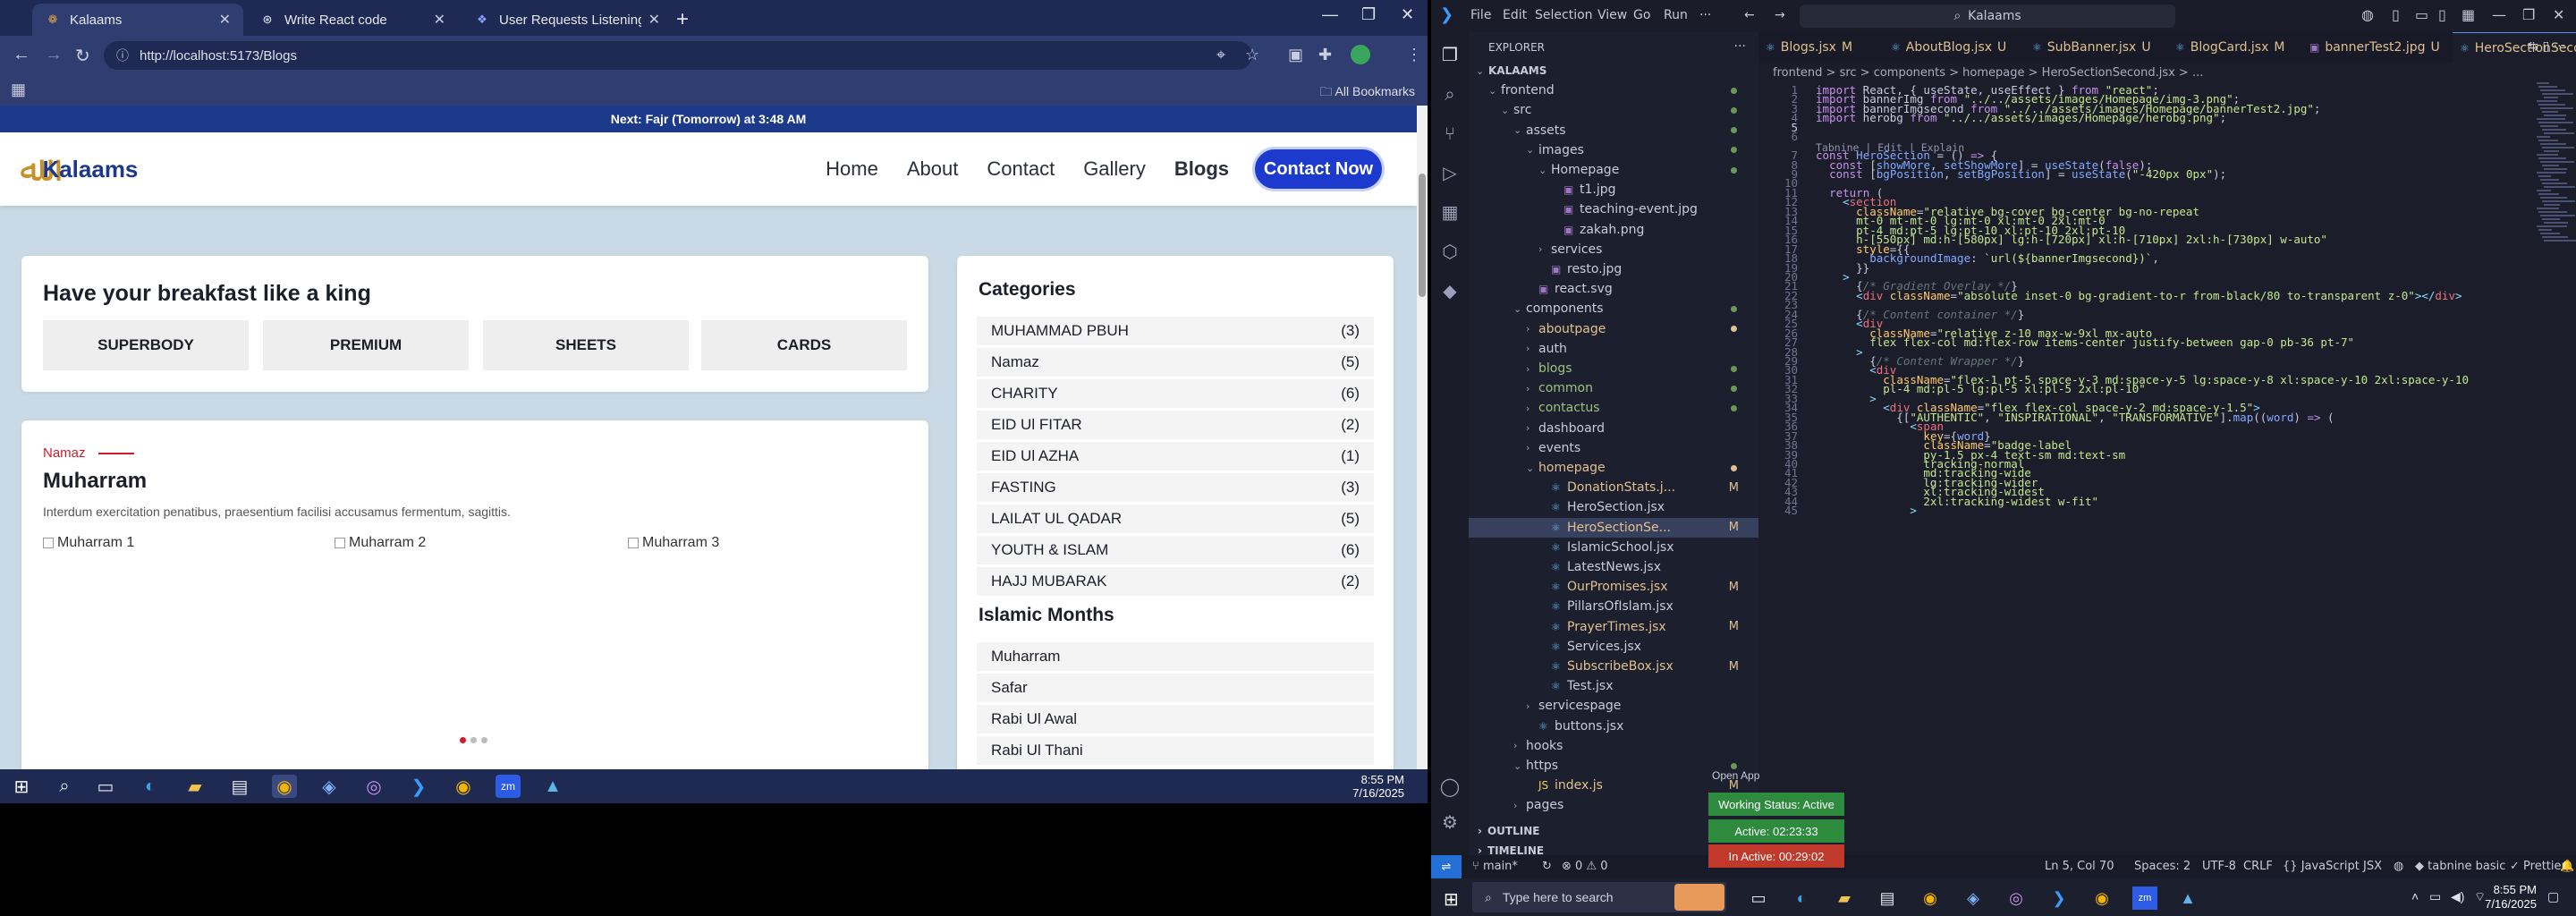 The height and width of the screenshot is (916, 2576). Describe the element at coordinates (2367, 14) in the screenshot. I see `copilot-icon: ◍` at that location.